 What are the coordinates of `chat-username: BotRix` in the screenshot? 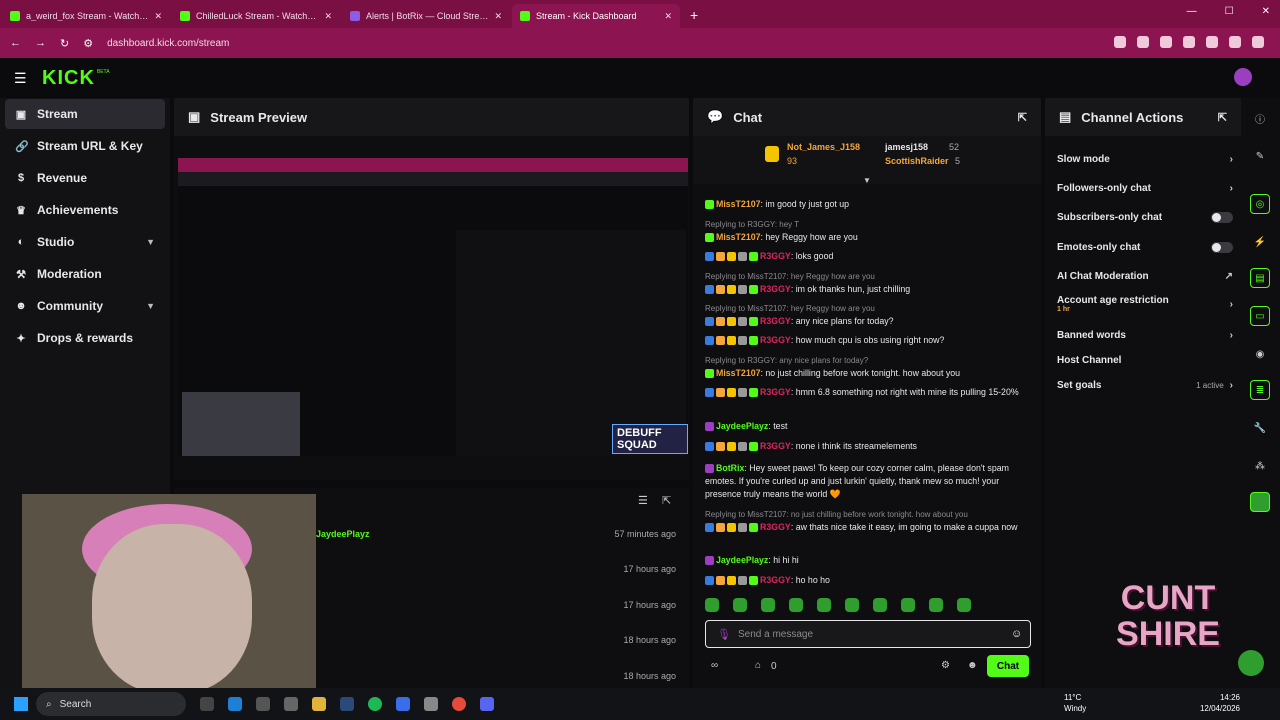 It's located at (730, 468).